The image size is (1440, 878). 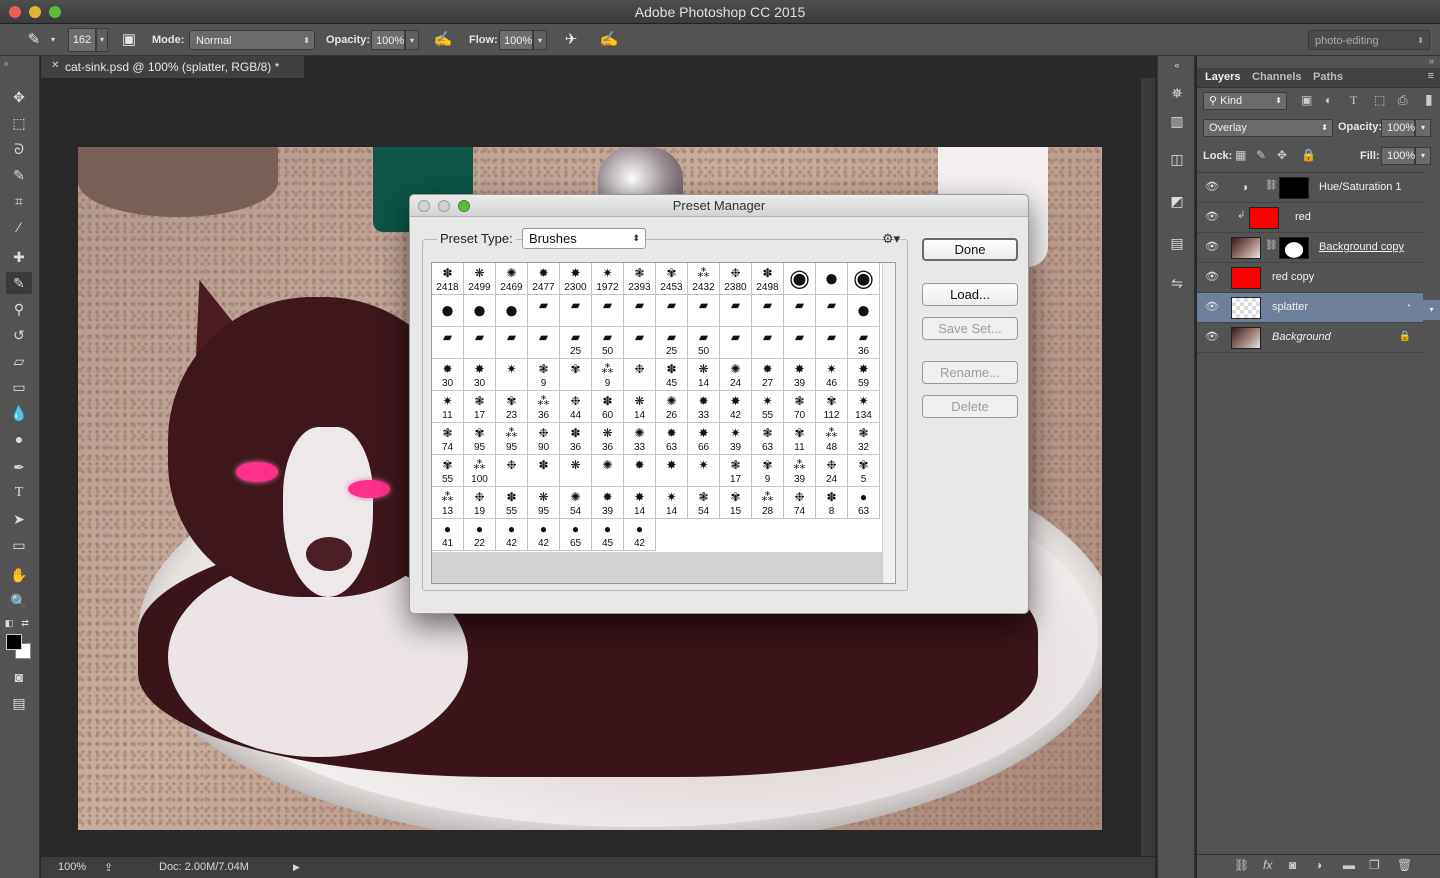 What do you see at coordinates (480, 279) in the screenshot?
I see `brush-preset-tile: ❋ 2499` at bounding box center [480, 279].